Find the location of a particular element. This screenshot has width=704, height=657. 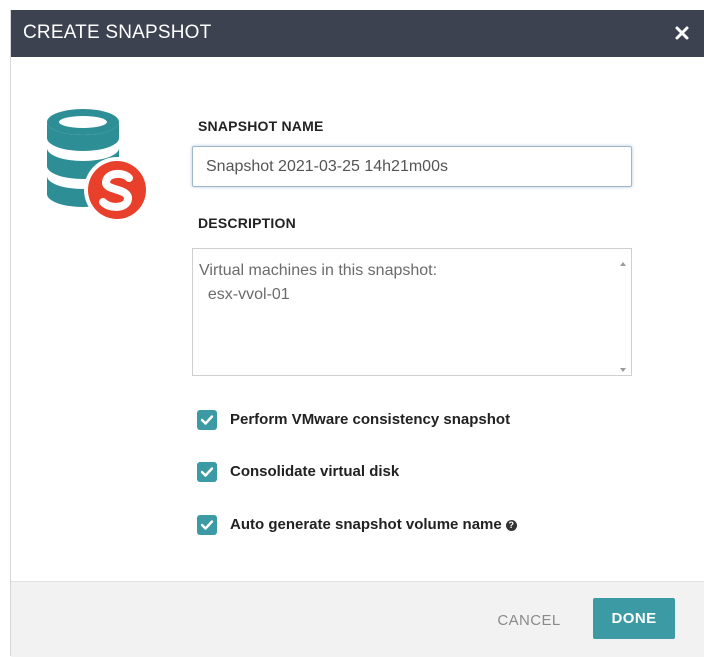

scroll-up-icon is located at coordinates (623, 260).